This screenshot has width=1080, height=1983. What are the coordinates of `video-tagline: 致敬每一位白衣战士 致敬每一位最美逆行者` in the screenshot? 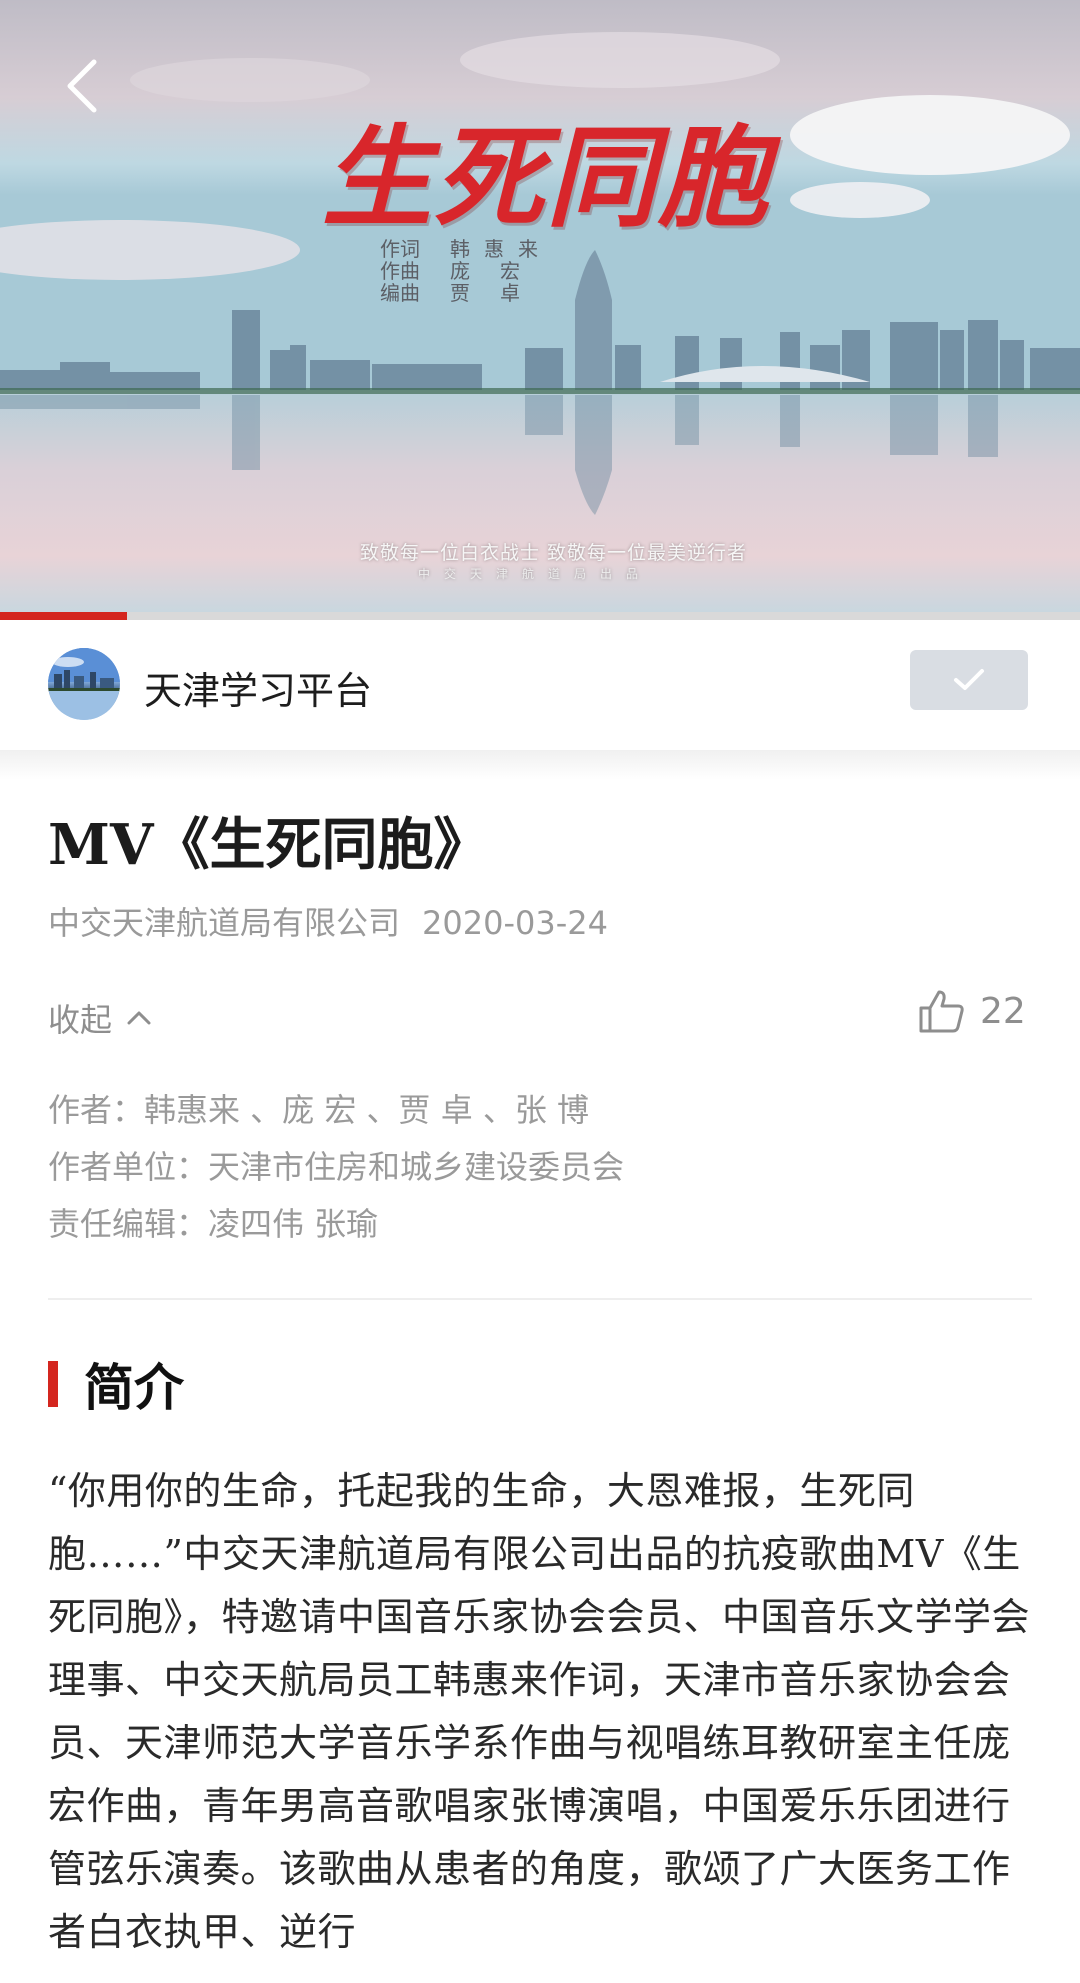 It's located at (554, 553).